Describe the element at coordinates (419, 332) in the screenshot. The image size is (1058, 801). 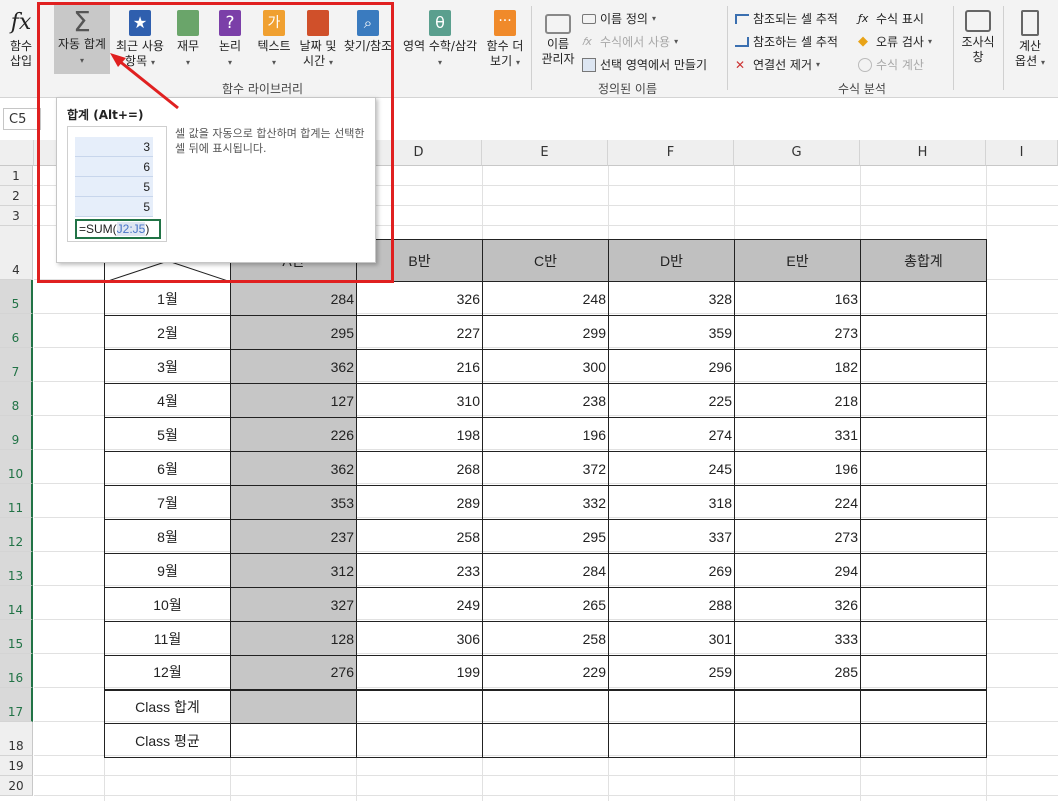
I see `value-cell: 227` at that location.